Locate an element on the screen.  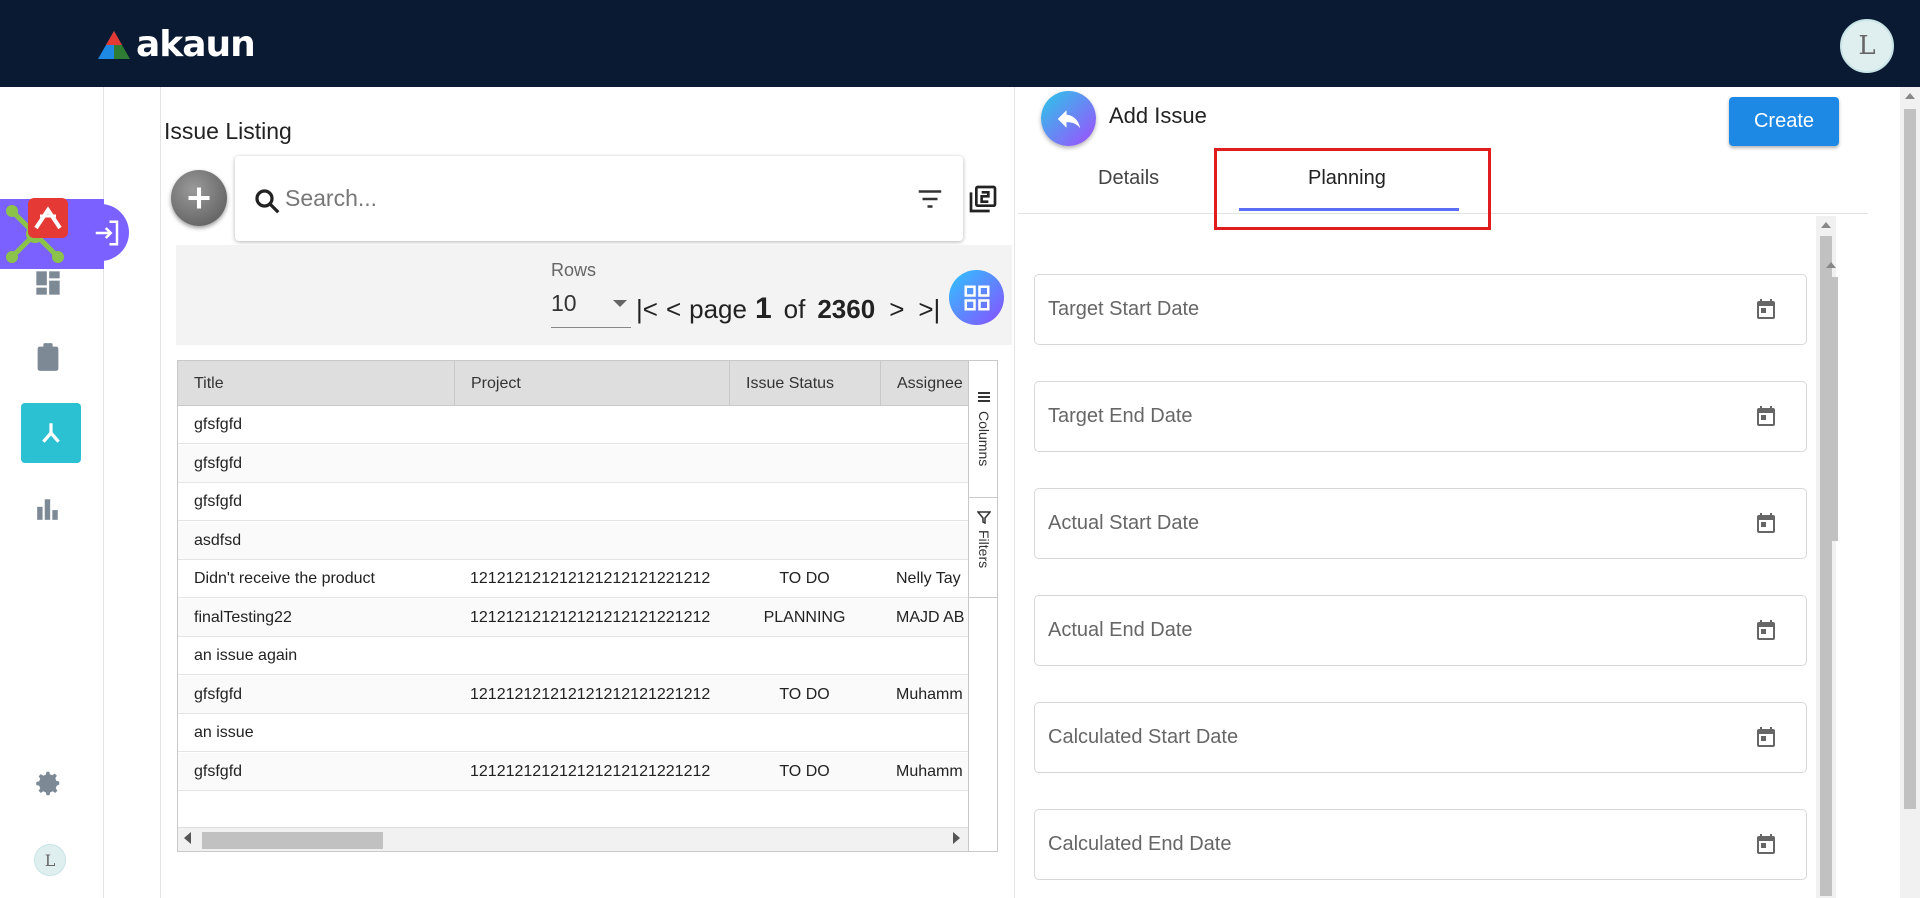
login-arrow-icon is located at coordinates (106, 232).